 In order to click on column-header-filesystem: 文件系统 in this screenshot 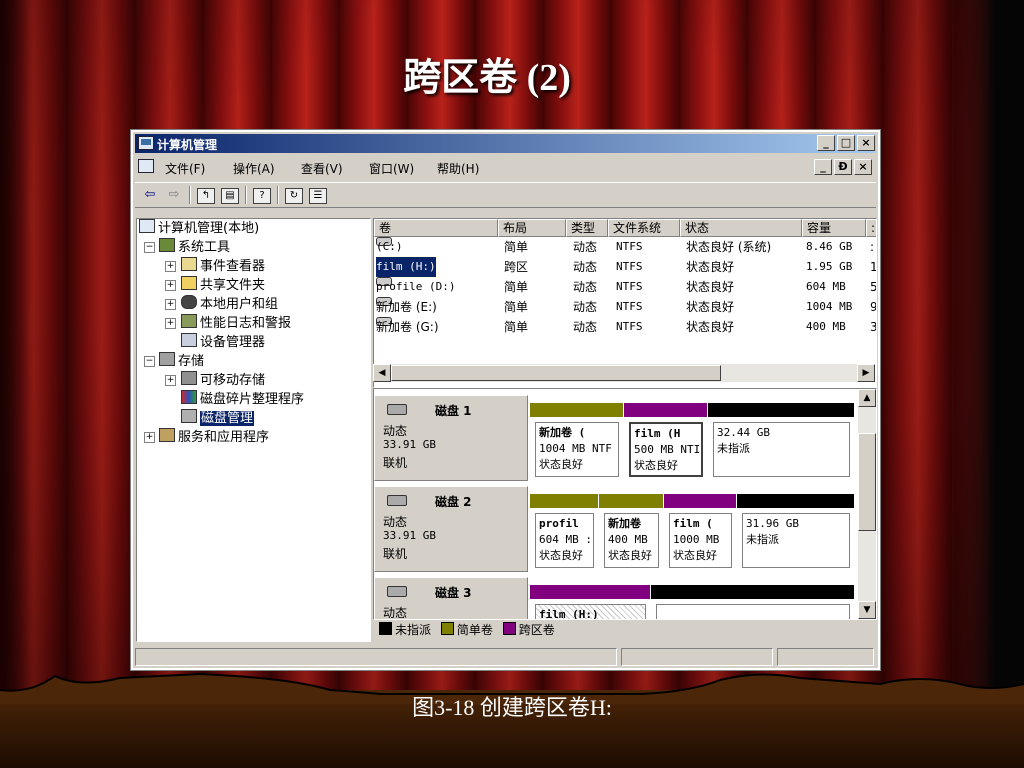, I will do `click(644, 228)`.